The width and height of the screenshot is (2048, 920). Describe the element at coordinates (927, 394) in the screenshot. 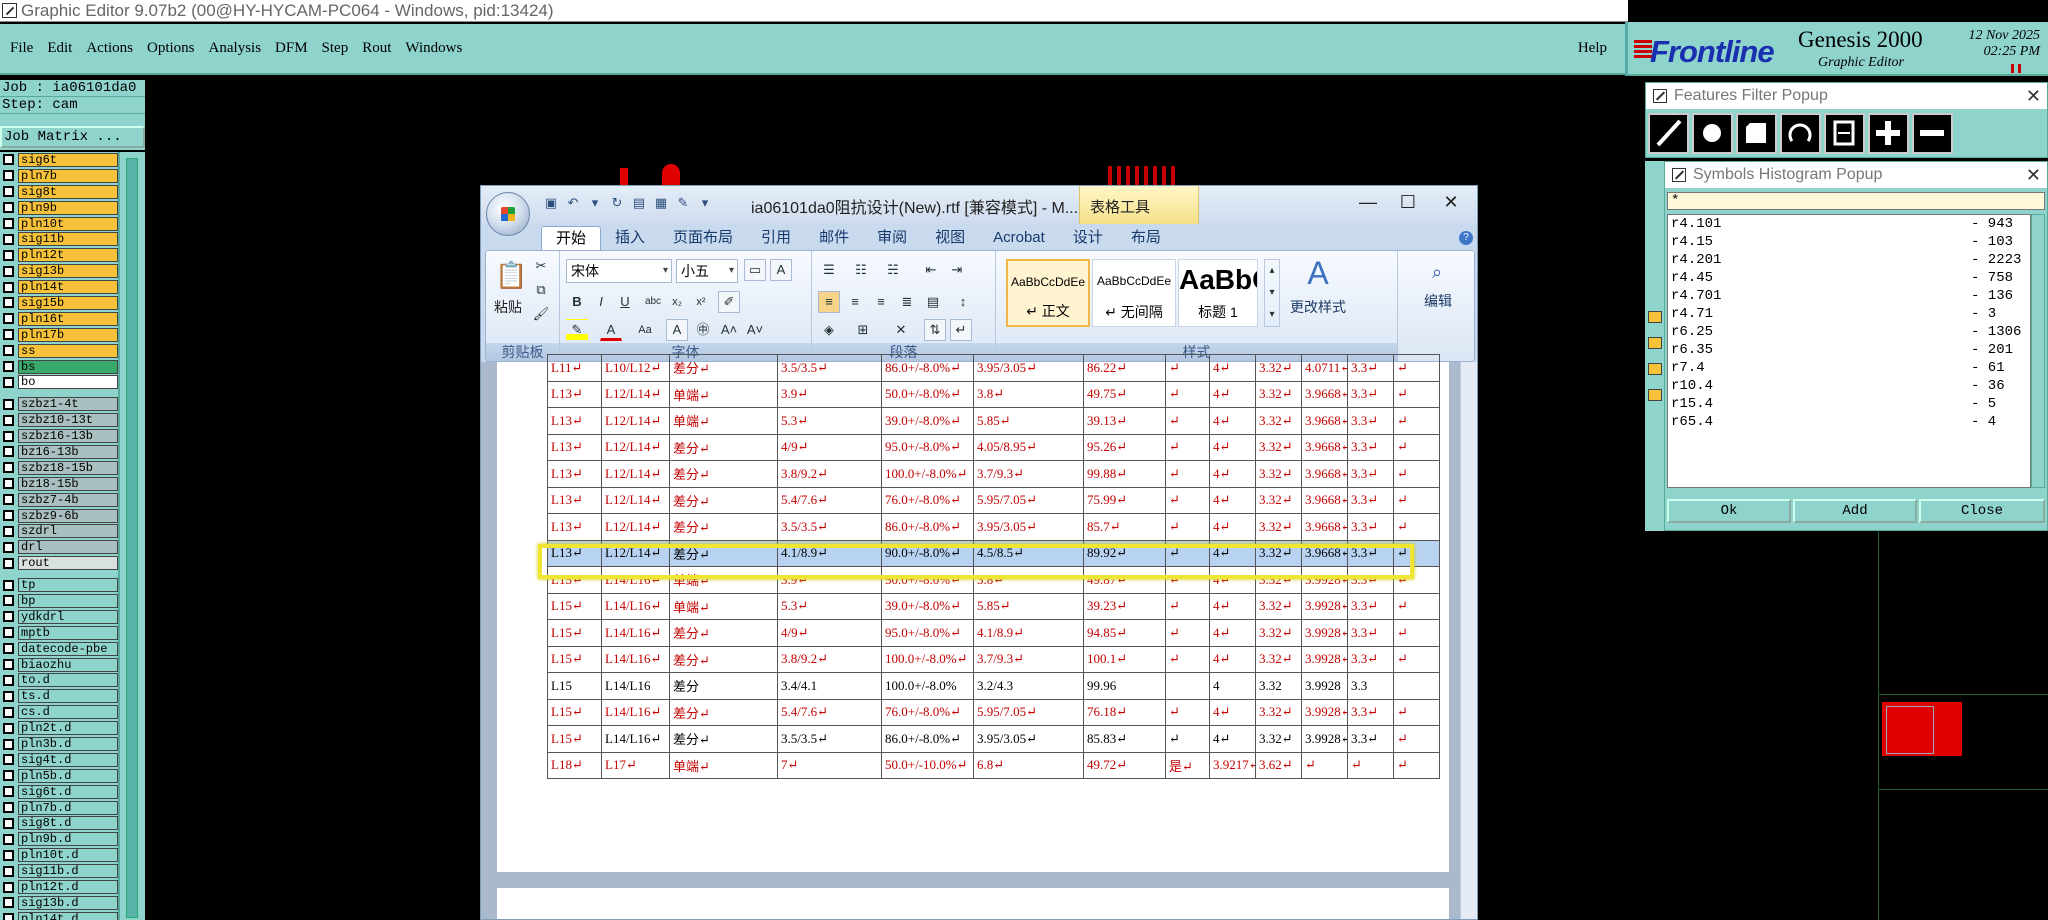

I see `table-cell: 50.0+/-8.0%↵` at that location.